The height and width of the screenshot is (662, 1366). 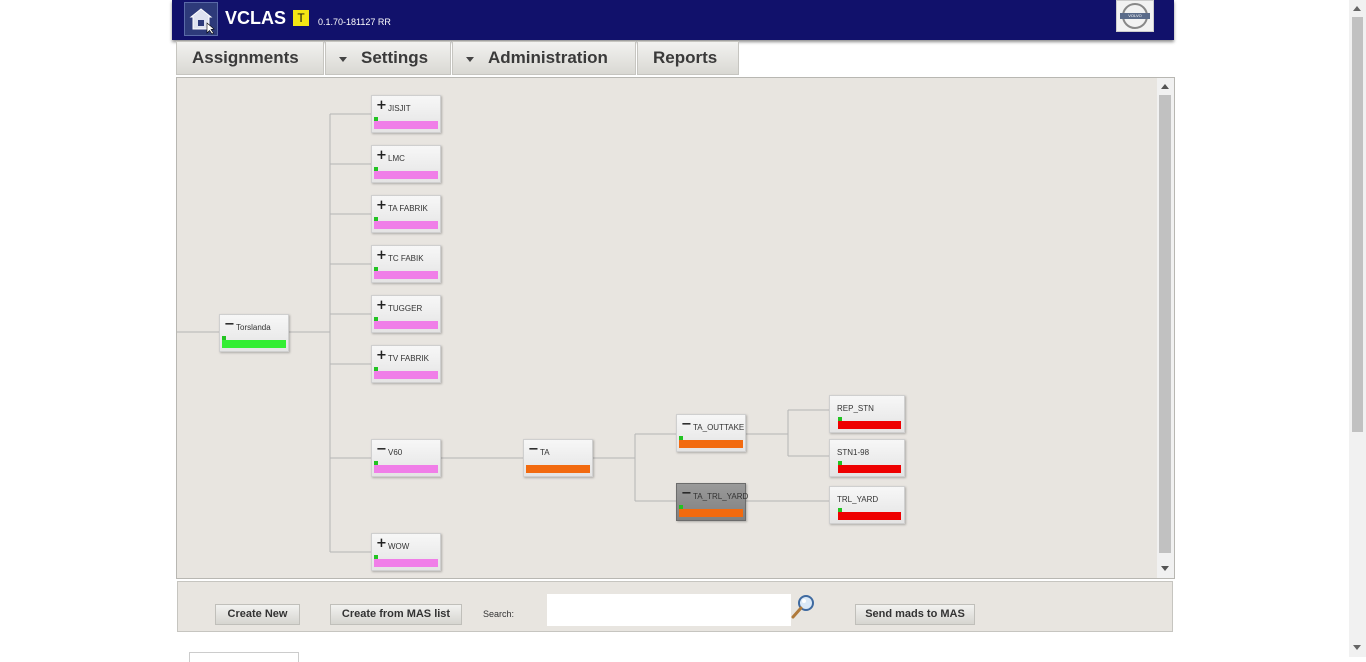 I want to click on create-from-mas-list-button: Create from MAS list, so click(x=396, y=614).